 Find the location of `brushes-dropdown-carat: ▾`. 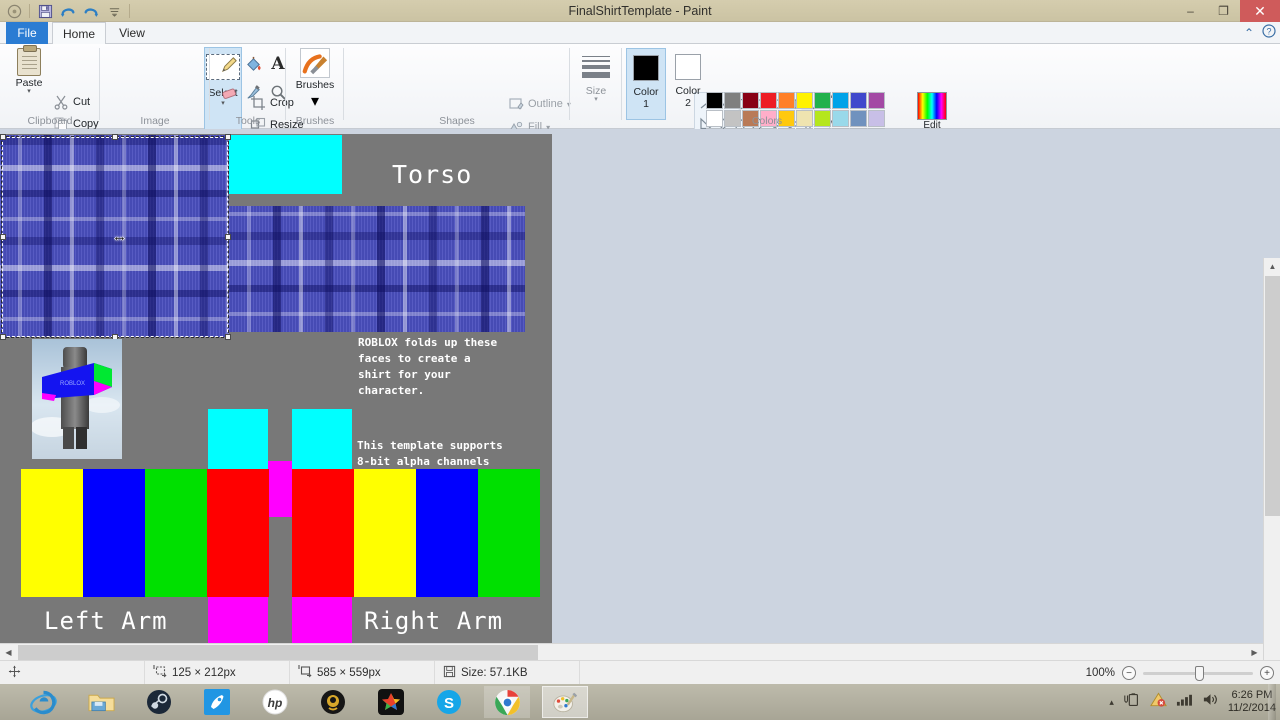

brushes-dropdown-carat: ▾ is located at coordinates (315, 101).